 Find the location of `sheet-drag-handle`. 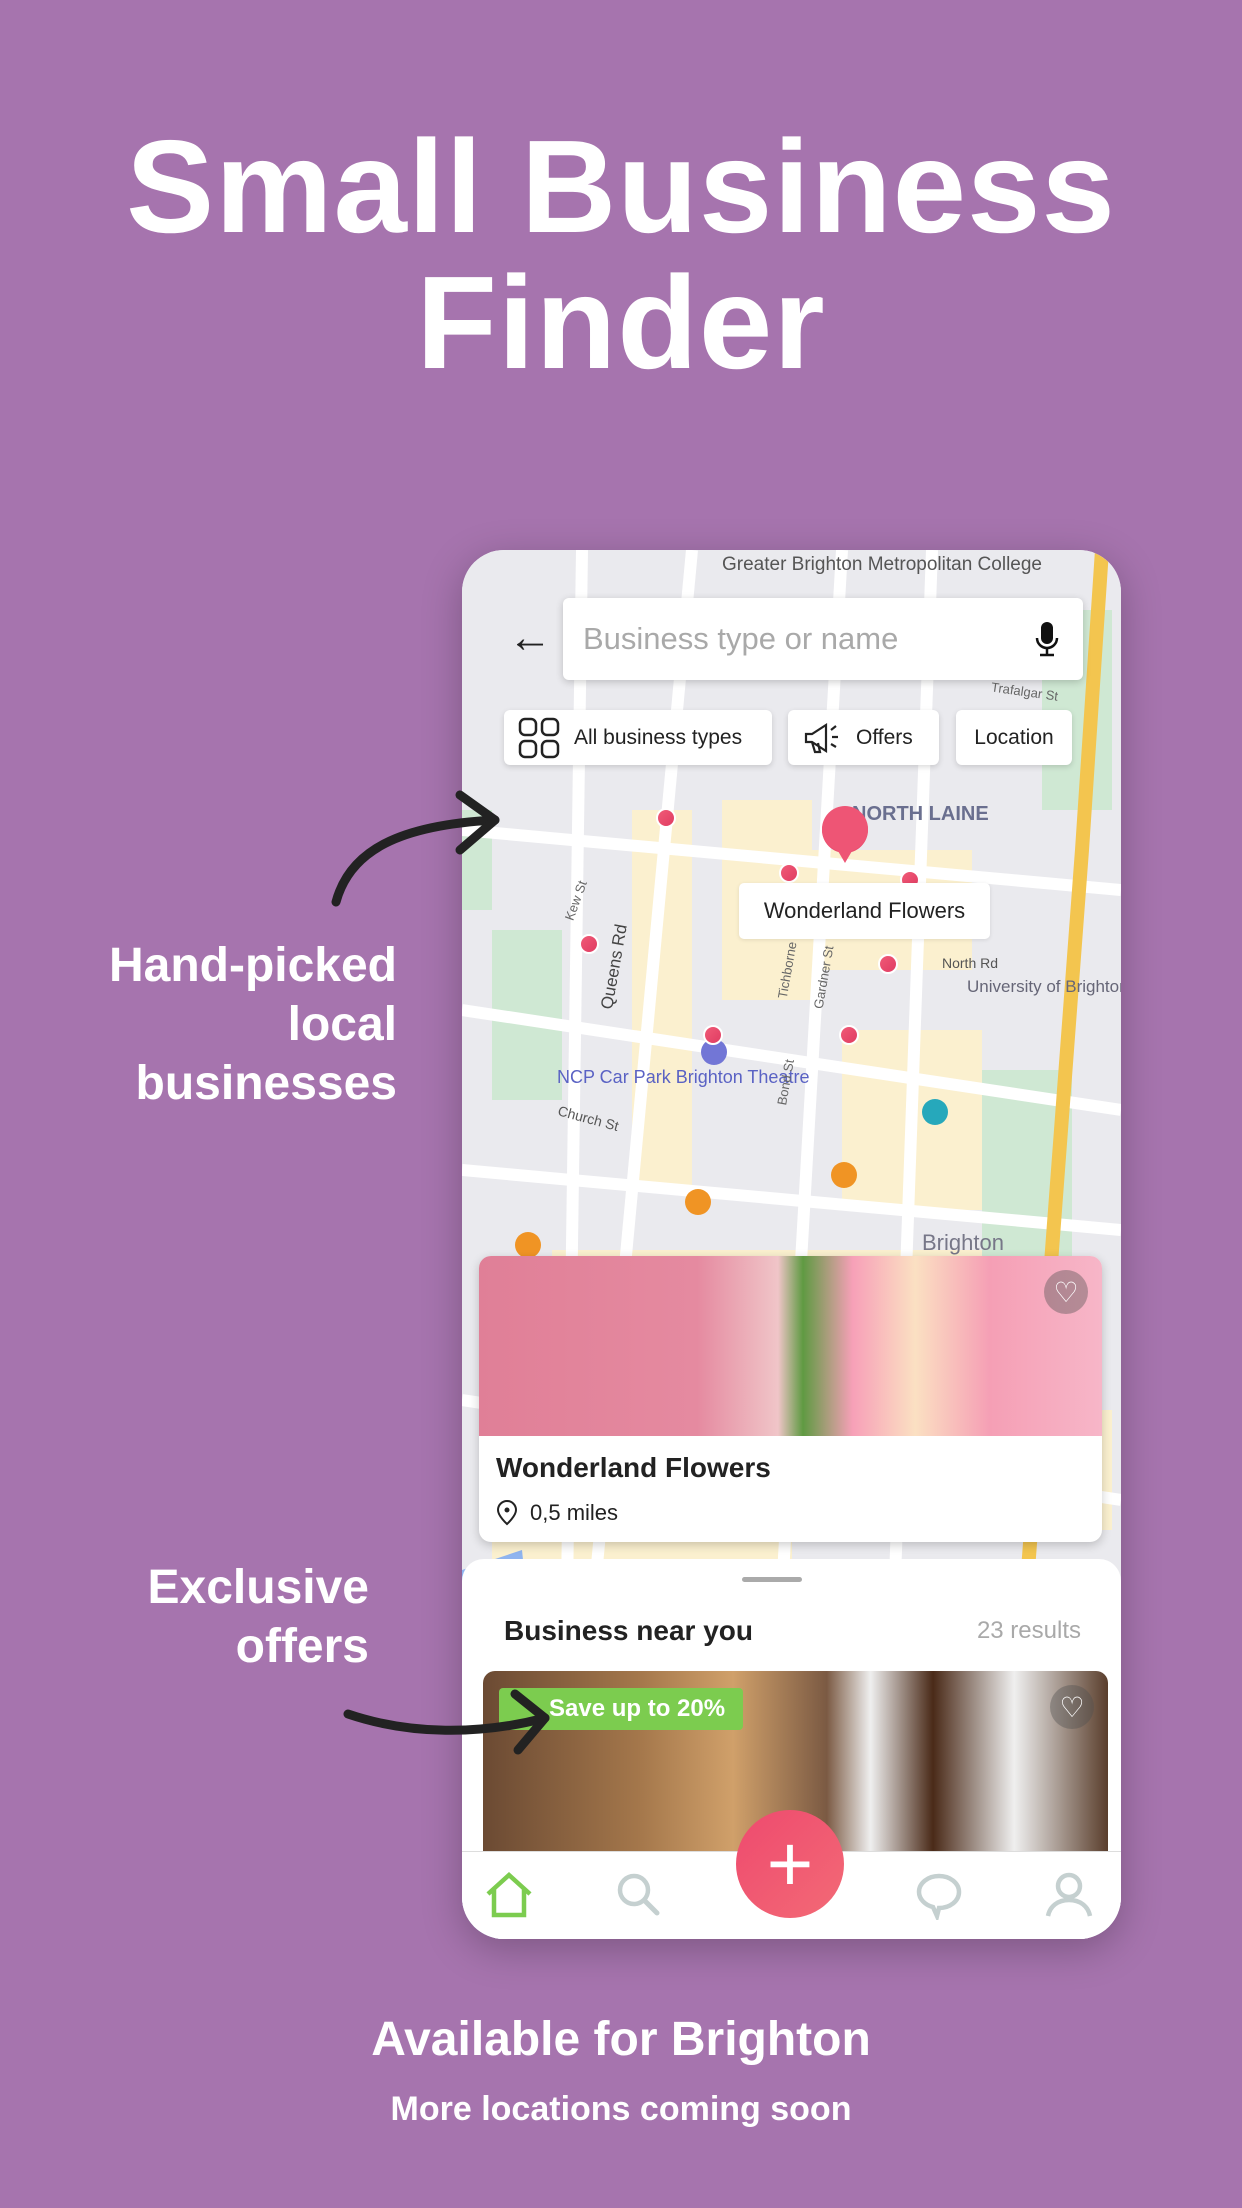

sheet-drag-handle is located at coordinates (772, 1579).